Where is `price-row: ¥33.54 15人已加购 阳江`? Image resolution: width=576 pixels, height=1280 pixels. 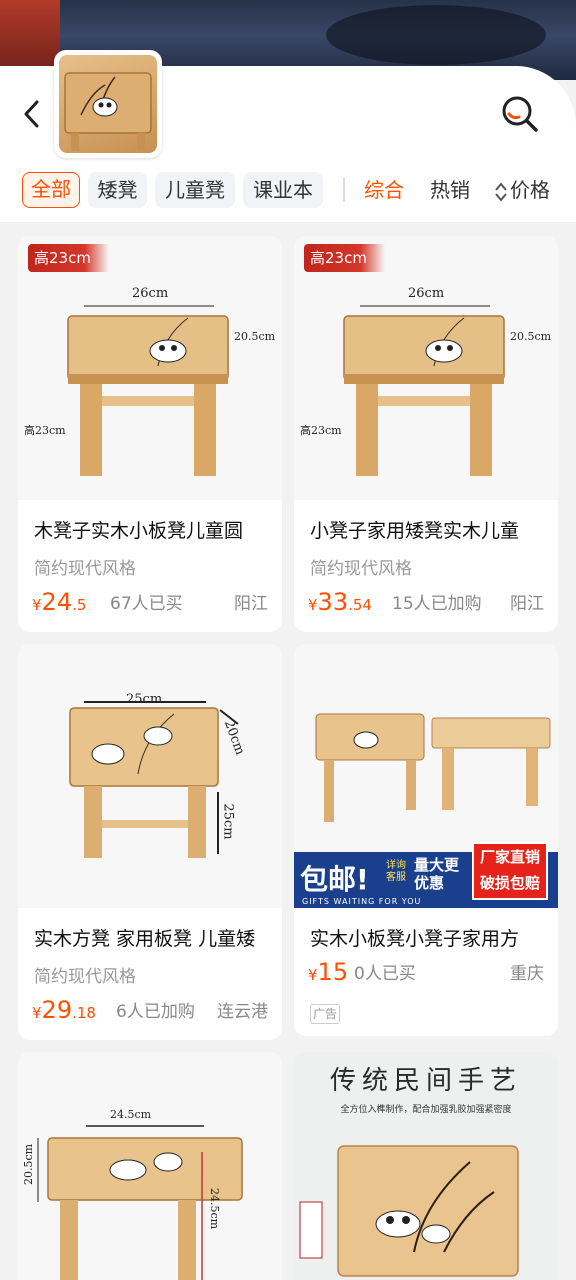 price-row: ¥33.54 15人已加购 阳江 is located at coordinates (426, 603).